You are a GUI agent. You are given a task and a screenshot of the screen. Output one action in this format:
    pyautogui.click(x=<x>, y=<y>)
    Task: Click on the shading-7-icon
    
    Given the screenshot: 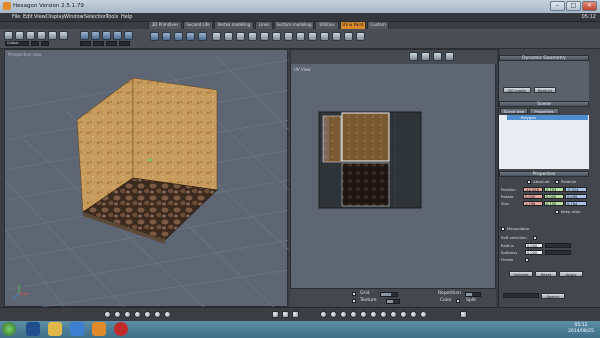 What is the action you would take?
    pyautogui.click(x=383, y=314)
    